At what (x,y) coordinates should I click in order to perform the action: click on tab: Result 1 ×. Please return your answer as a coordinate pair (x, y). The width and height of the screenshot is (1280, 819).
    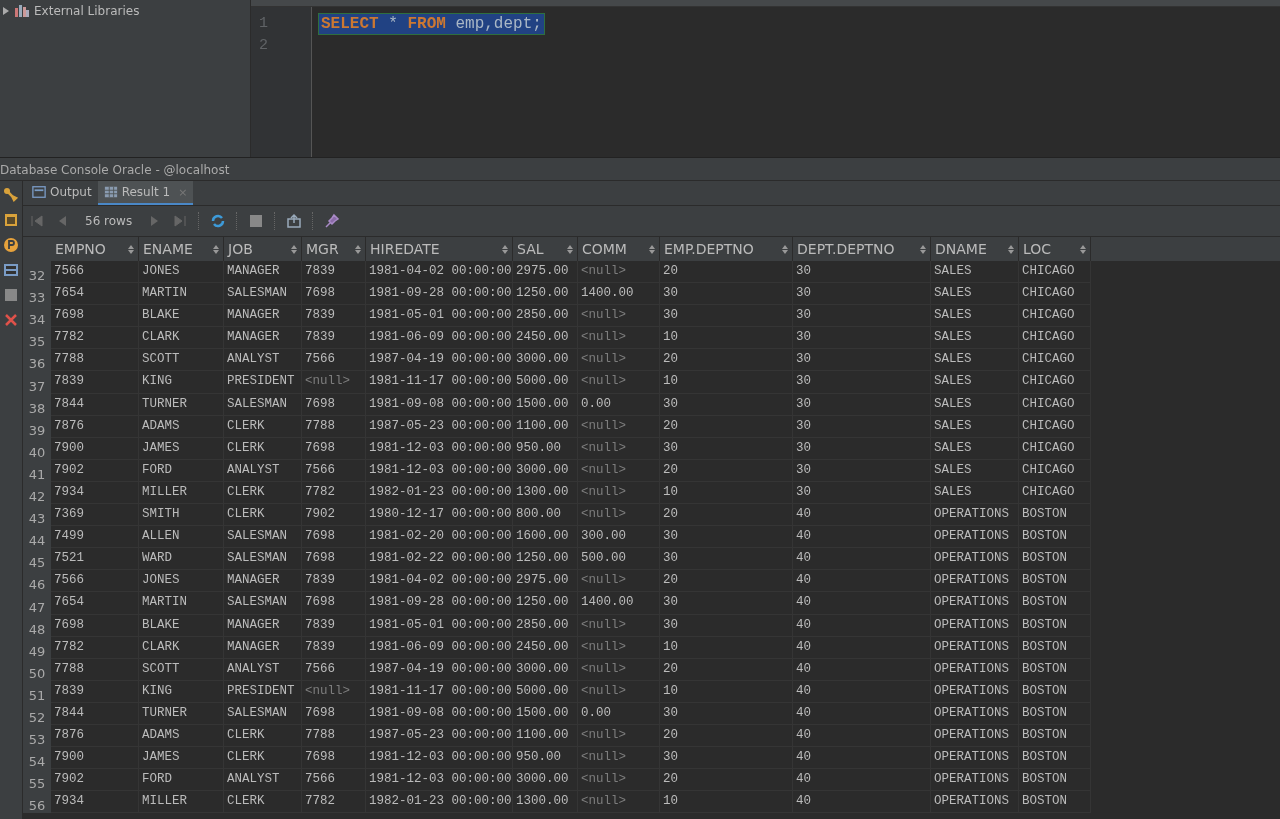
    Looking at the image, I should click on (145, 193).